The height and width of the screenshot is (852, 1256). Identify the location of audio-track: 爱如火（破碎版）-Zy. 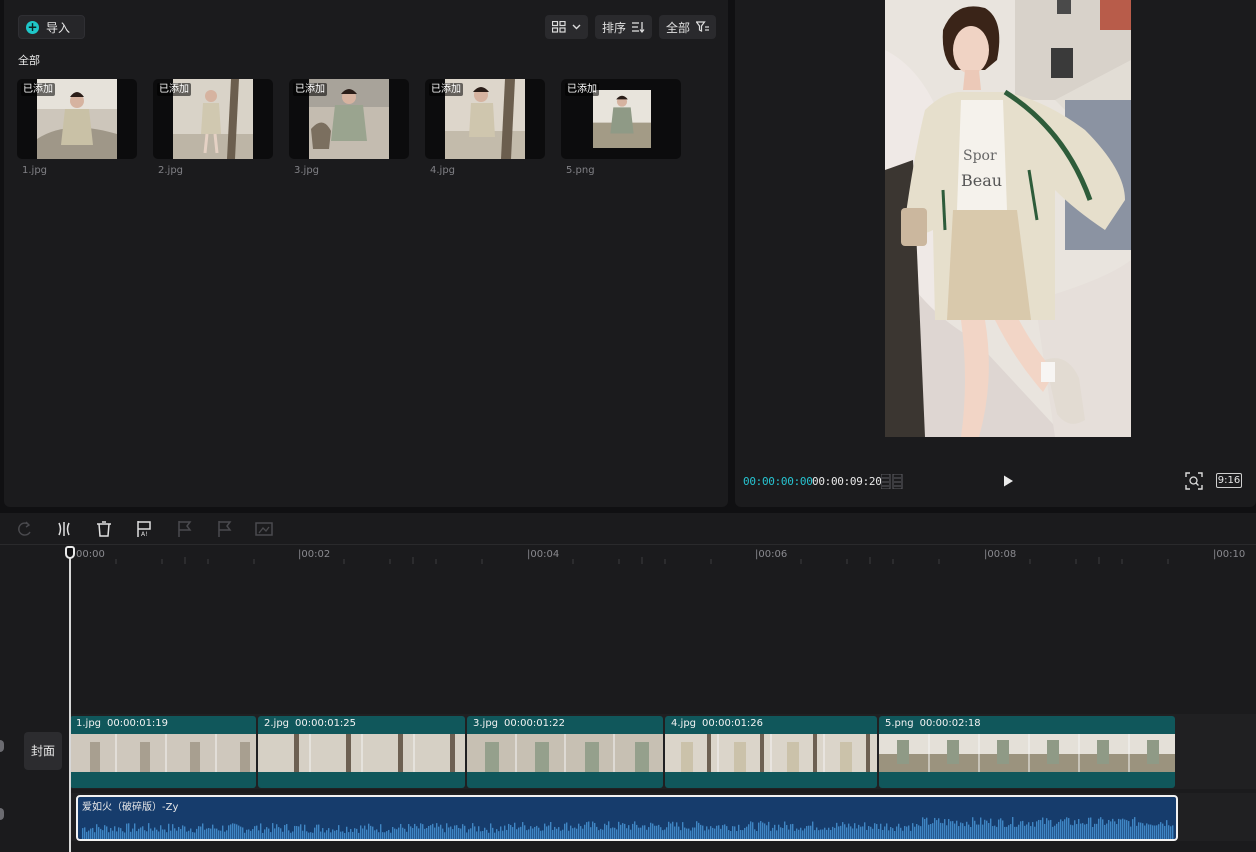
(663, 817).